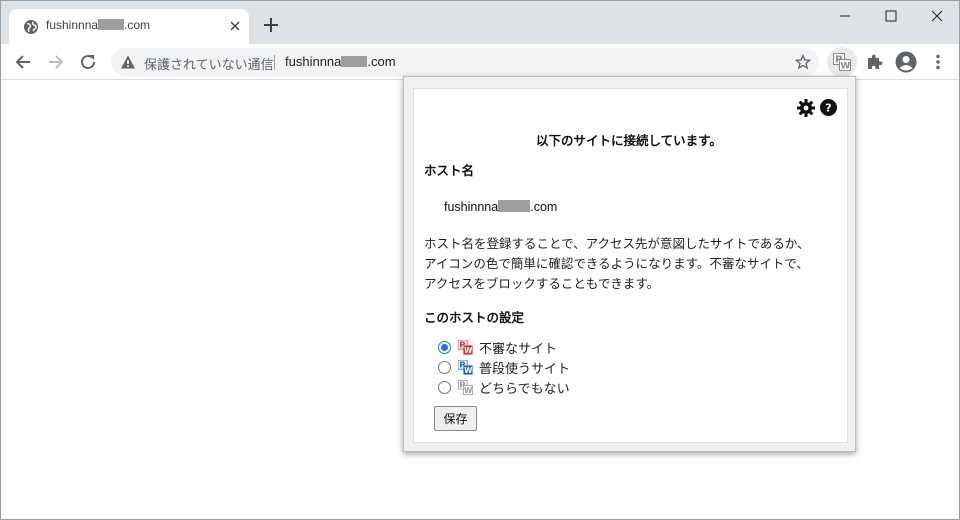  Describe the element at coordinates (617, 243) in the screenshot. I see `description-line: ホスト名を登録することで、アクセス先が意図したサイトであるか、` at that location.